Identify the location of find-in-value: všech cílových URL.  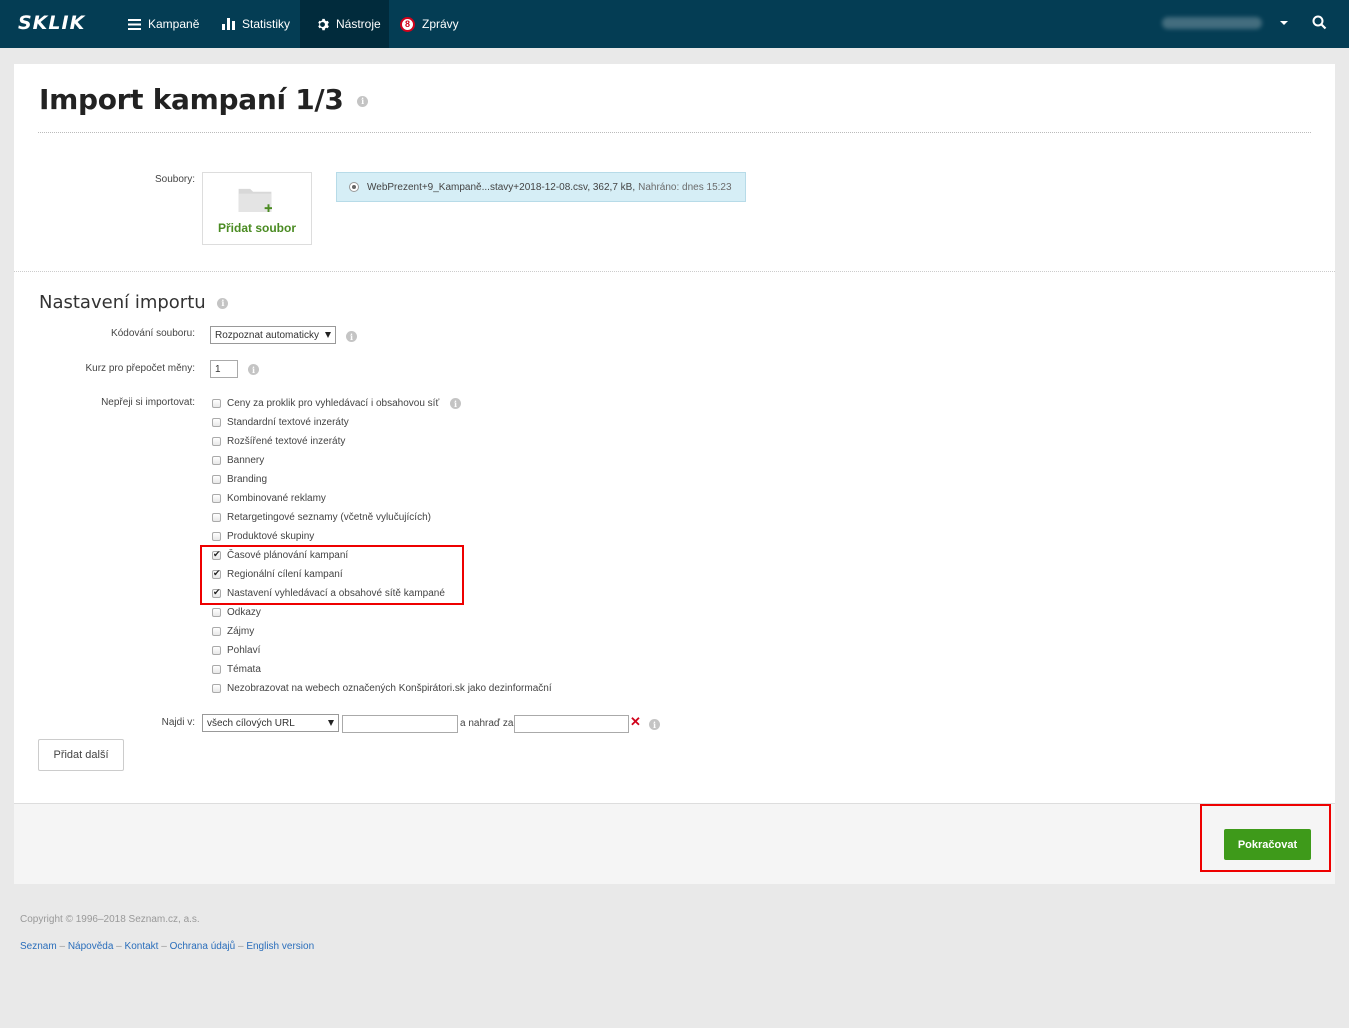
(251, 723).